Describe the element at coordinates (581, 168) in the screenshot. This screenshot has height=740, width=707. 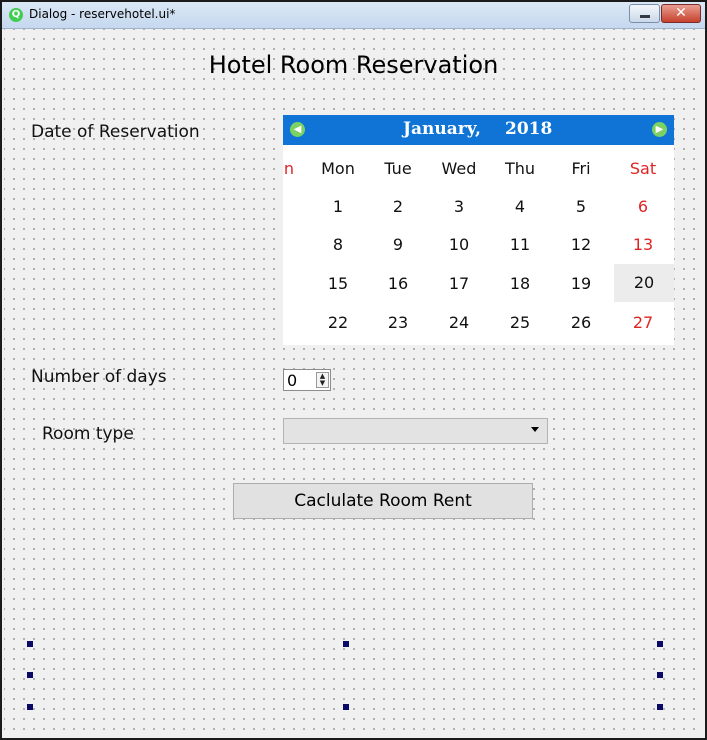
I see `day-header-fri: Fri` at that location.